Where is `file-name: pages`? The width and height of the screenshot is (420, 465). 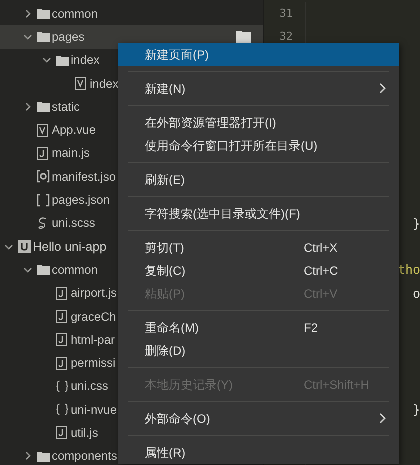
file-name: pages is located at coordinates (68, 37).